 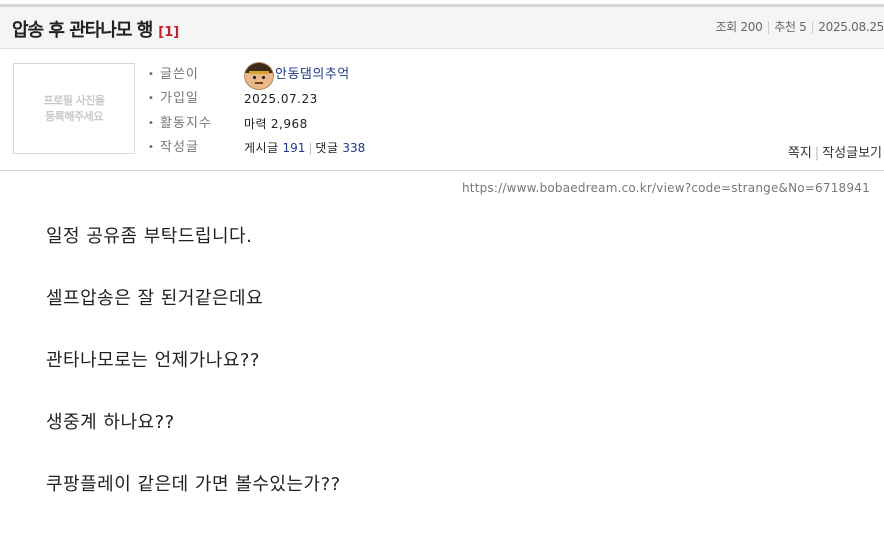 I want to click on content-line: 관타나모로는 언제가나요??, so click(x=153, y=360).